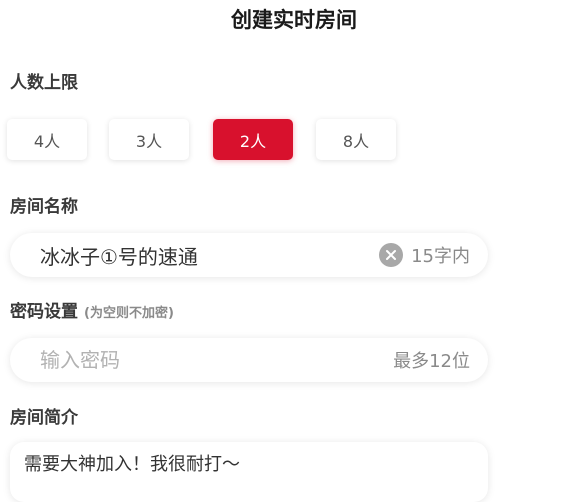  Describe the element at coordinates (149, 139) in the screenshot. I see `capacity-option-3: 3人` at that location.